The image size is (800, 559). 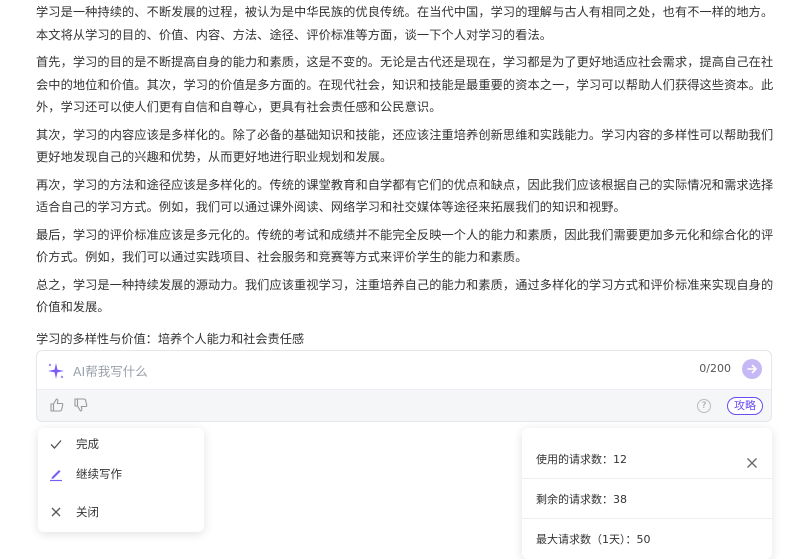 What do you see at coordinates (110, 370) in the screenshot?
I see `ai-prompt-input: AI帮我写什么` at bounding box center [110, 370].